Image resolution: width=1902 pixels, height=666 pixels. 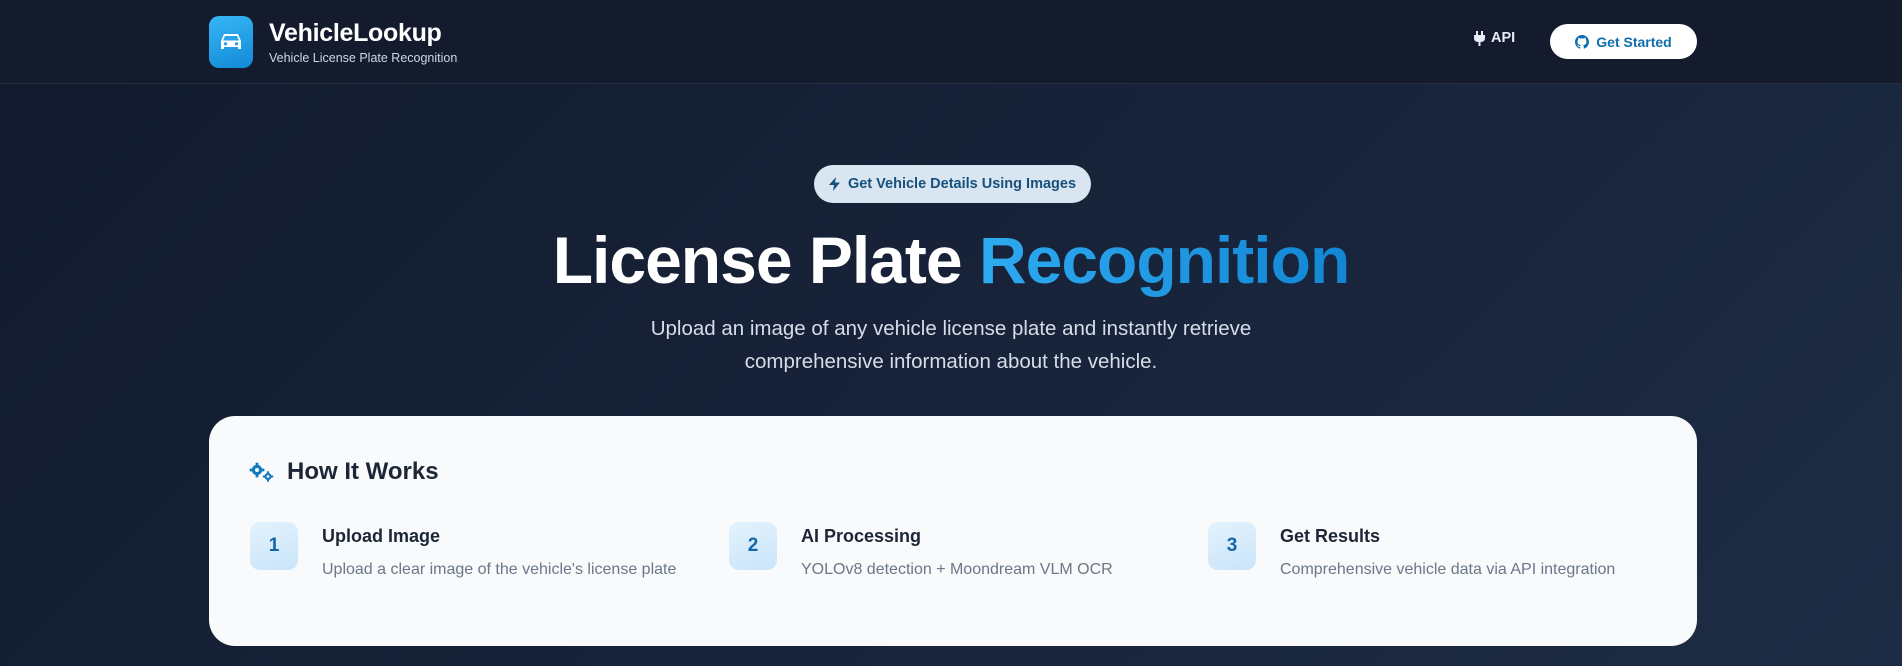 I want to click on step-title: Get Results, so click(x=1330, y=536).